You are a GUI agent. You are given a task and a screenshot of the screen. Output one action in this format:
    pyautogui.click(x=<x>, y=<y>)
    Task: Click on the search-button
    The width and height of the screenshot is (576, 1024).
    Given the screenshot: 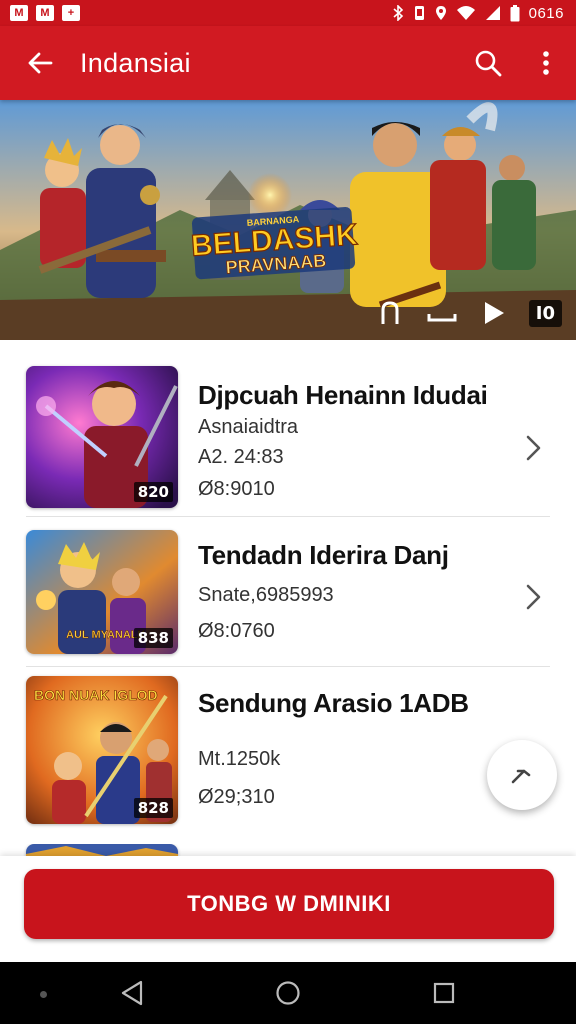 What is the action you would take?
    pyautogui.click(x=488, y=63)
    